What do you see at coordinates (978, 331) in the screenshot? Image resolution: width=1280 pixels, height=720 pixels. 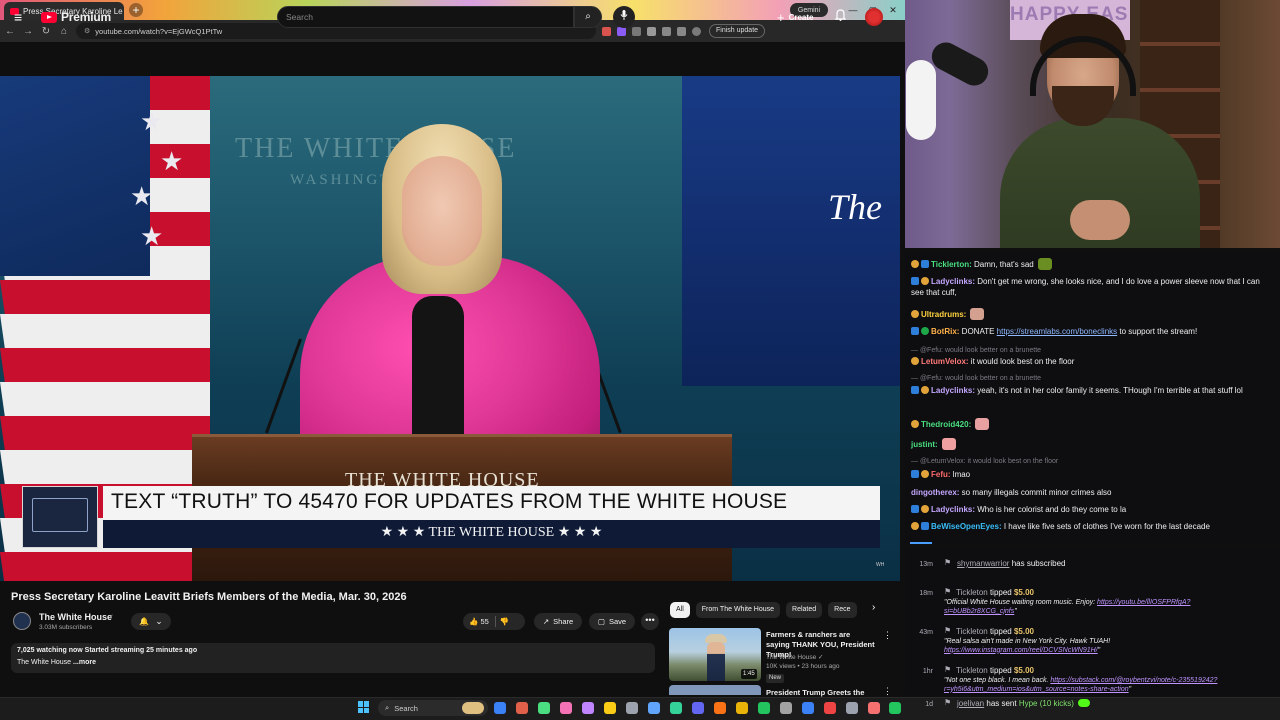 I see `chat-text: DONATE` at bounding box center [978, 331].